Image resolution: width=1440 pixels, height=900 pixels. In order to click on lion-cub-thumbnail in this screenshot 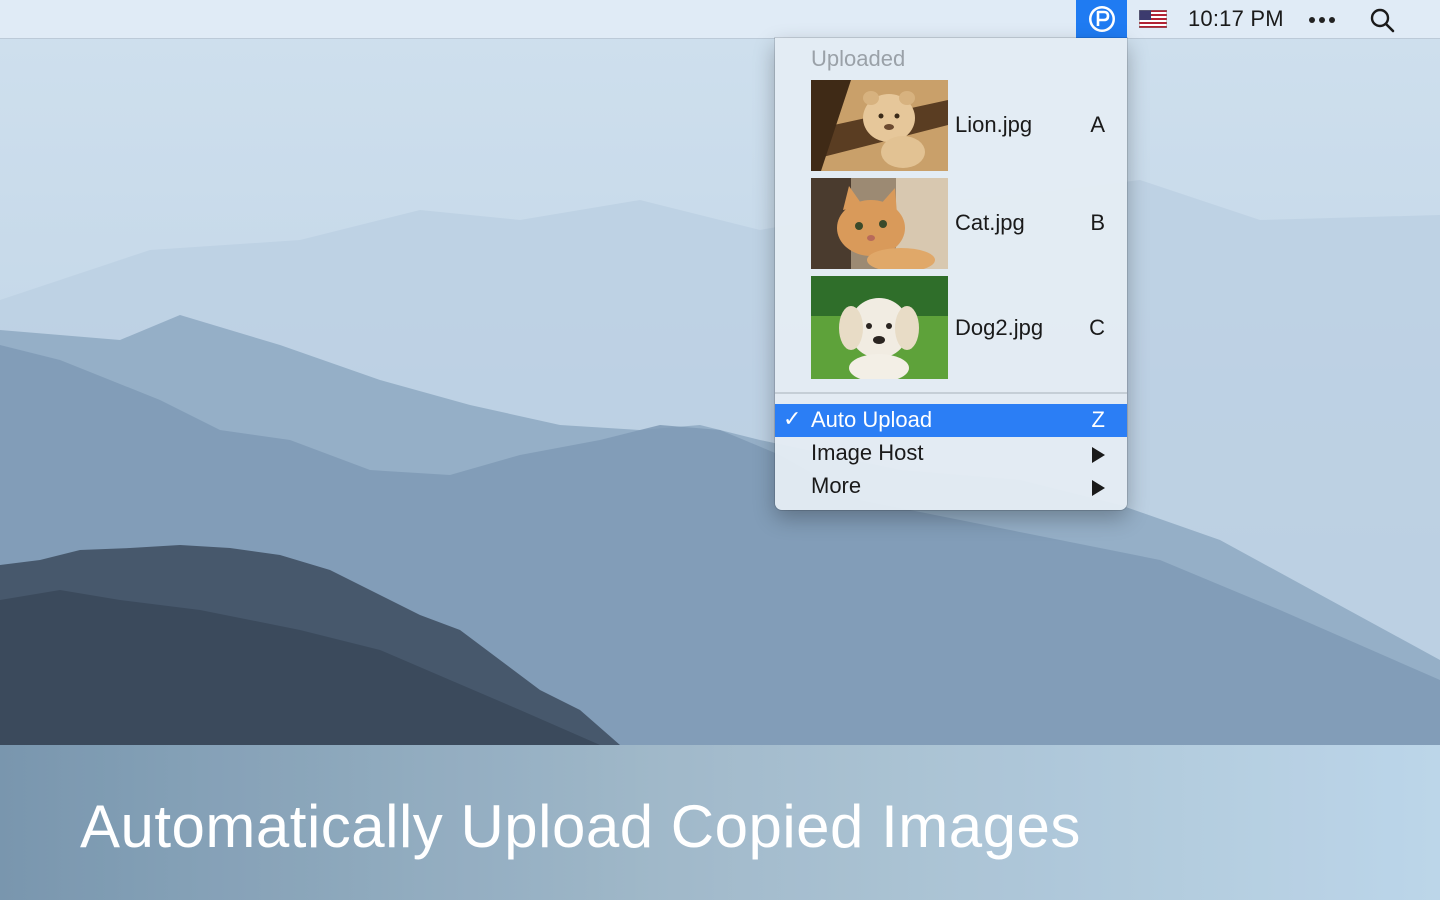, I will do `click(879, 125)`.